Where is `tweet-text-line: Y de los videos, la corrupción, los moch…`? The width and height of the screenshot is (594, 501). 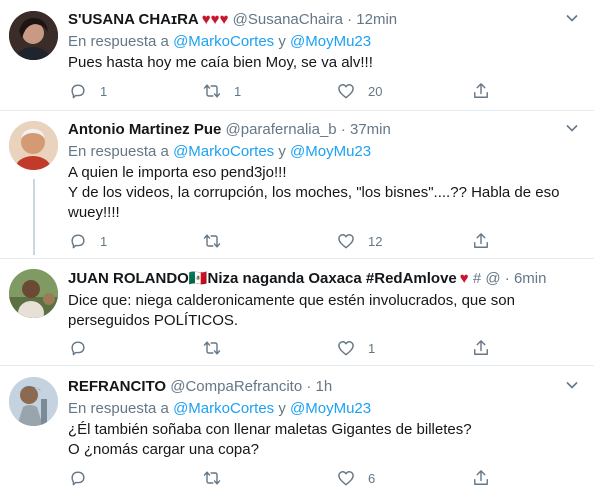
tweet-text-line: Y de los videos, la corrupción, los moch… is located at coordinates (314, 192).